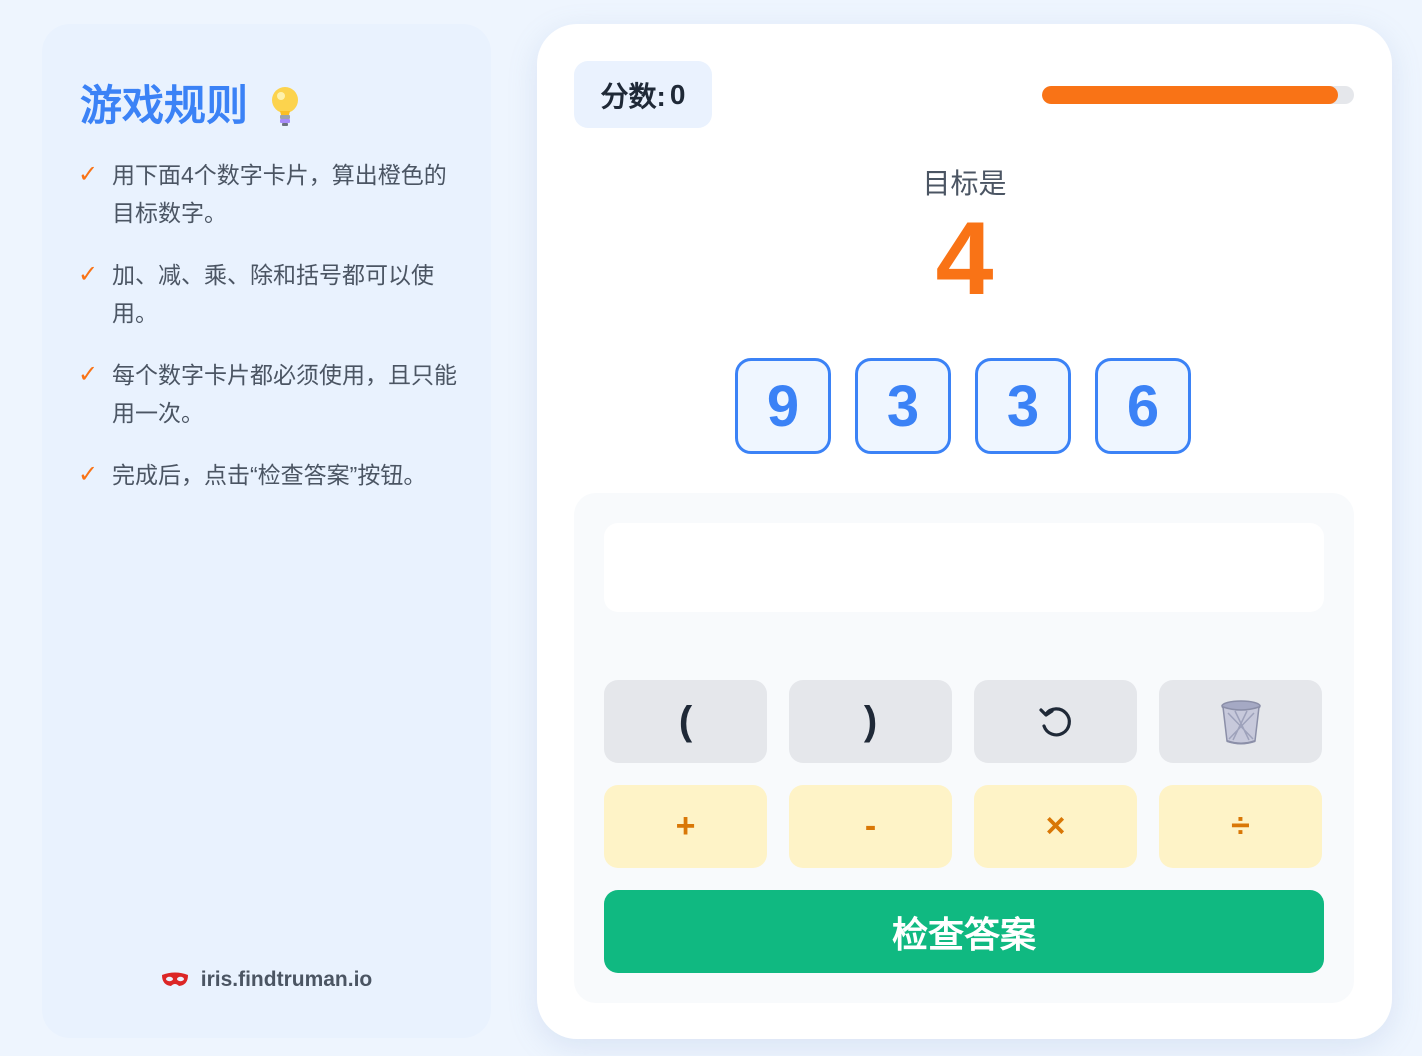 The image size is (1422, 1056). What do you see at coordinates (964, 931) in the screenshot?
I see `check-answer-button: 检查答案` at bounding box center [964, 931].